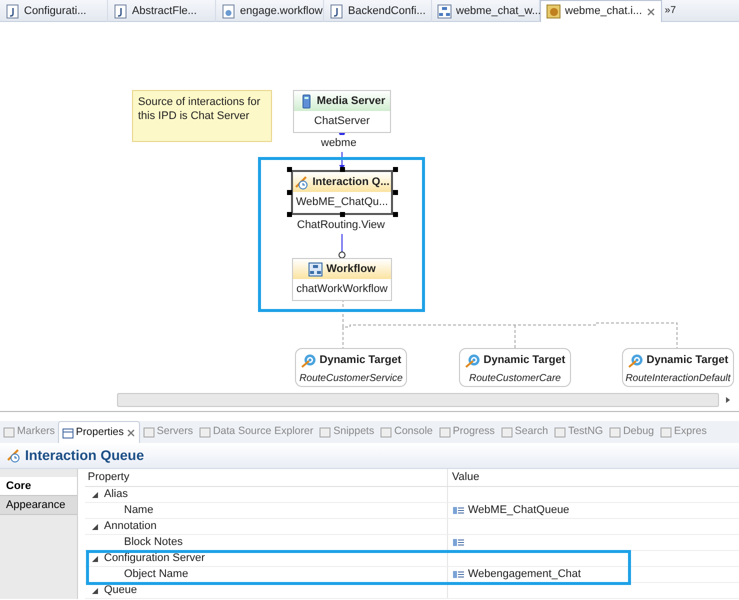 This screenshot has width=739, height=600. What do you see at coordinates (515, 379) in the screenshot?
I see `node-subtitle: RouteCustomerCare` at bounding box center [515, 379].